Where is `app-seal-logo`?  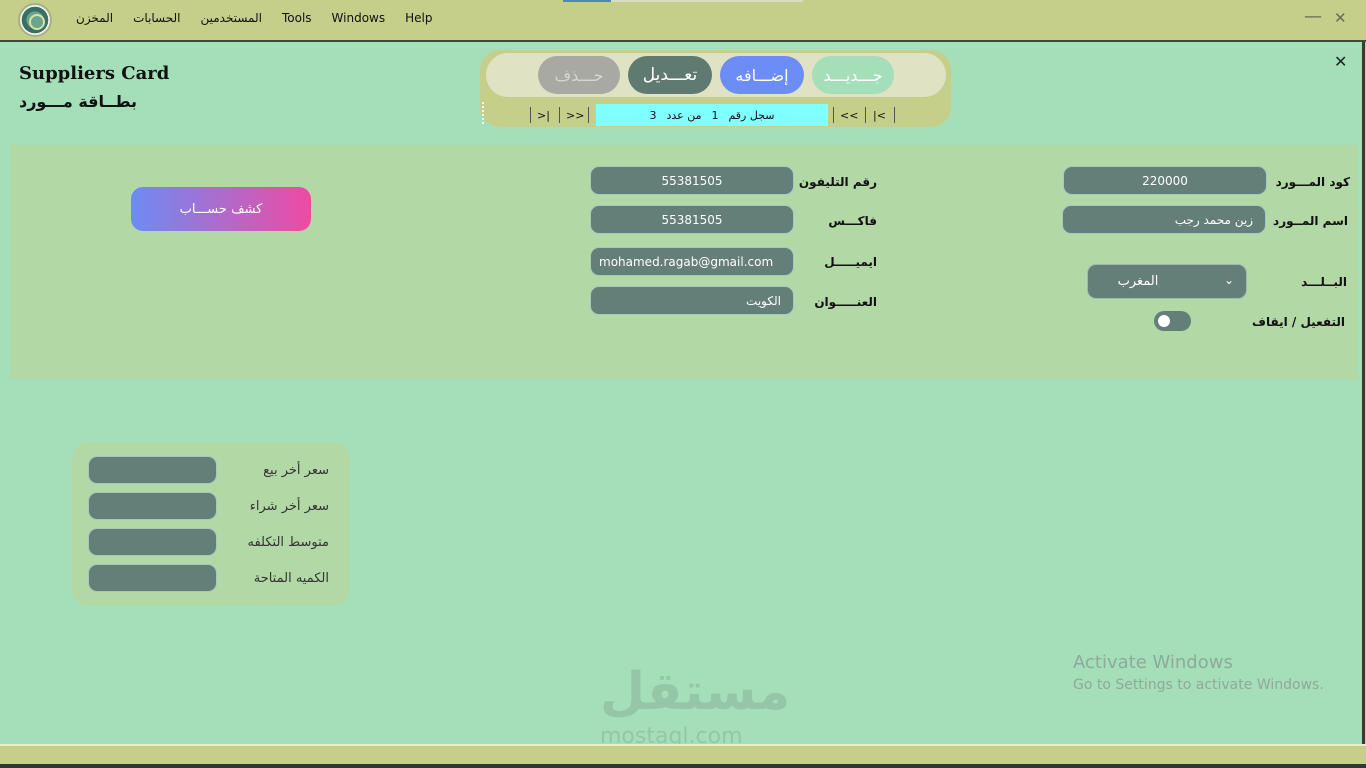
app-seal-logo is located at coordinates (35, 20).